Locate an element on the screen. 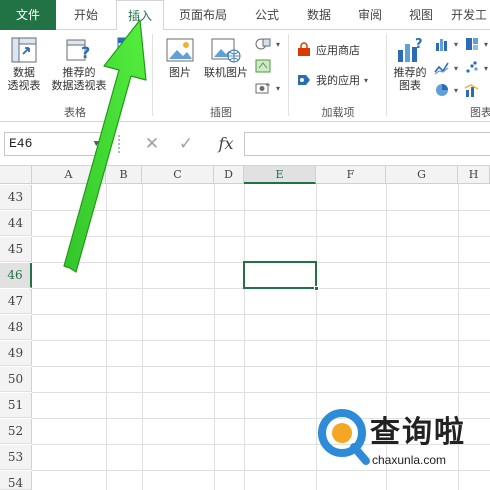 Image resolution: width=490 pixels, height=490 pixels. row-header-46: 46 is located at coordinates (16, 275).